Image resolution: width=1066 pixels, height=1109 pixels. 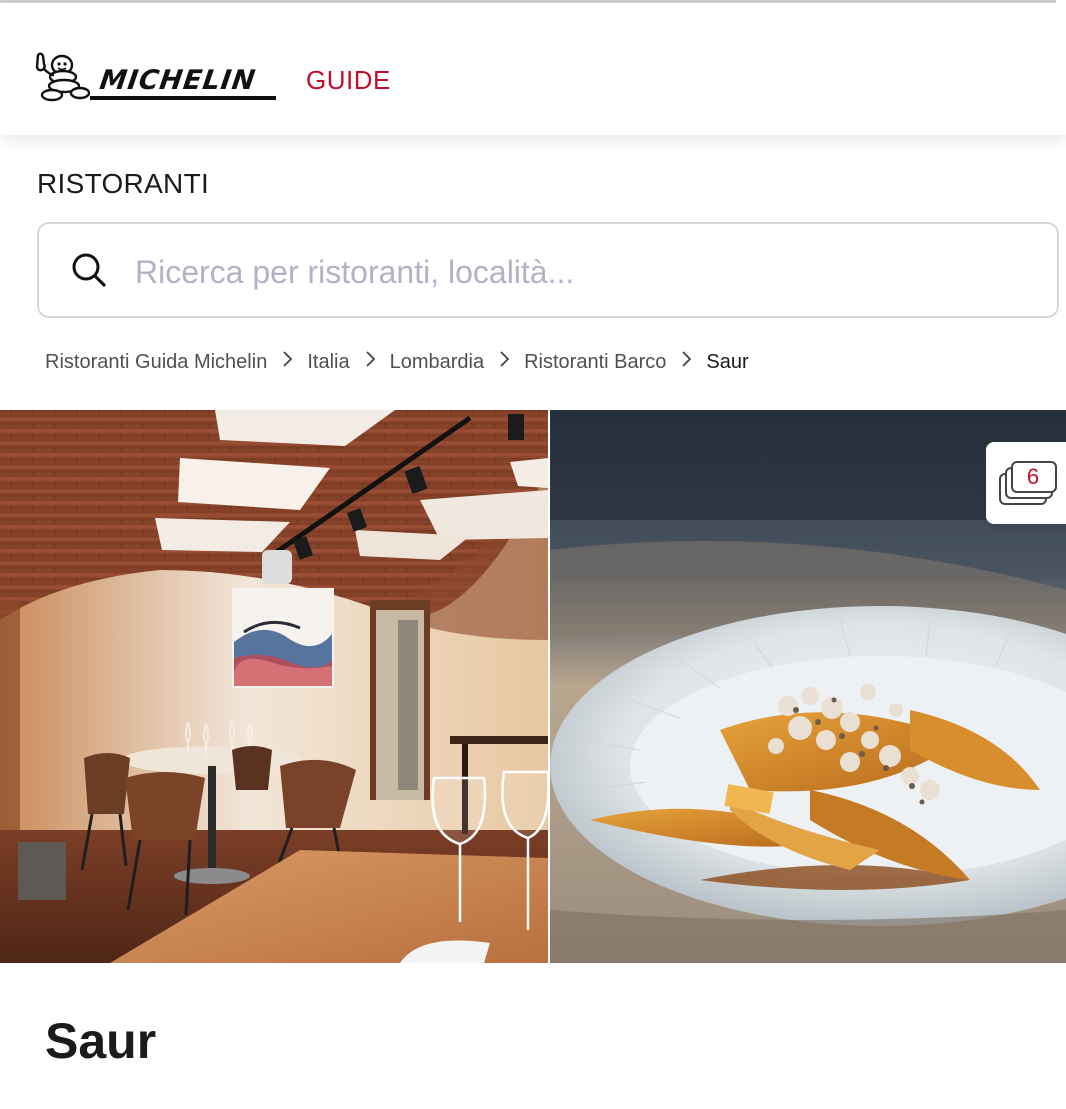 What do you see at coordinates (575, 272) in the screenshot?
I see `search-input` at bounding box center [575, 272].